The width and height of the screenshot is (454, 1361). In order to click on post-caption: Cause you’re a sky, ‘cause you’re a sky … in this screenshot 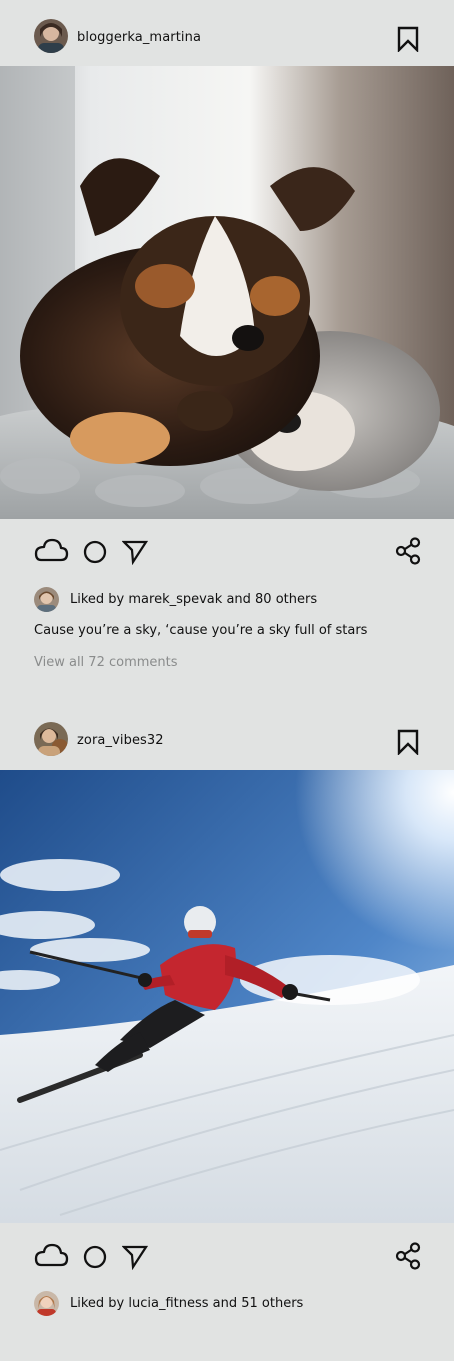, I will do `click(201, 630)`.